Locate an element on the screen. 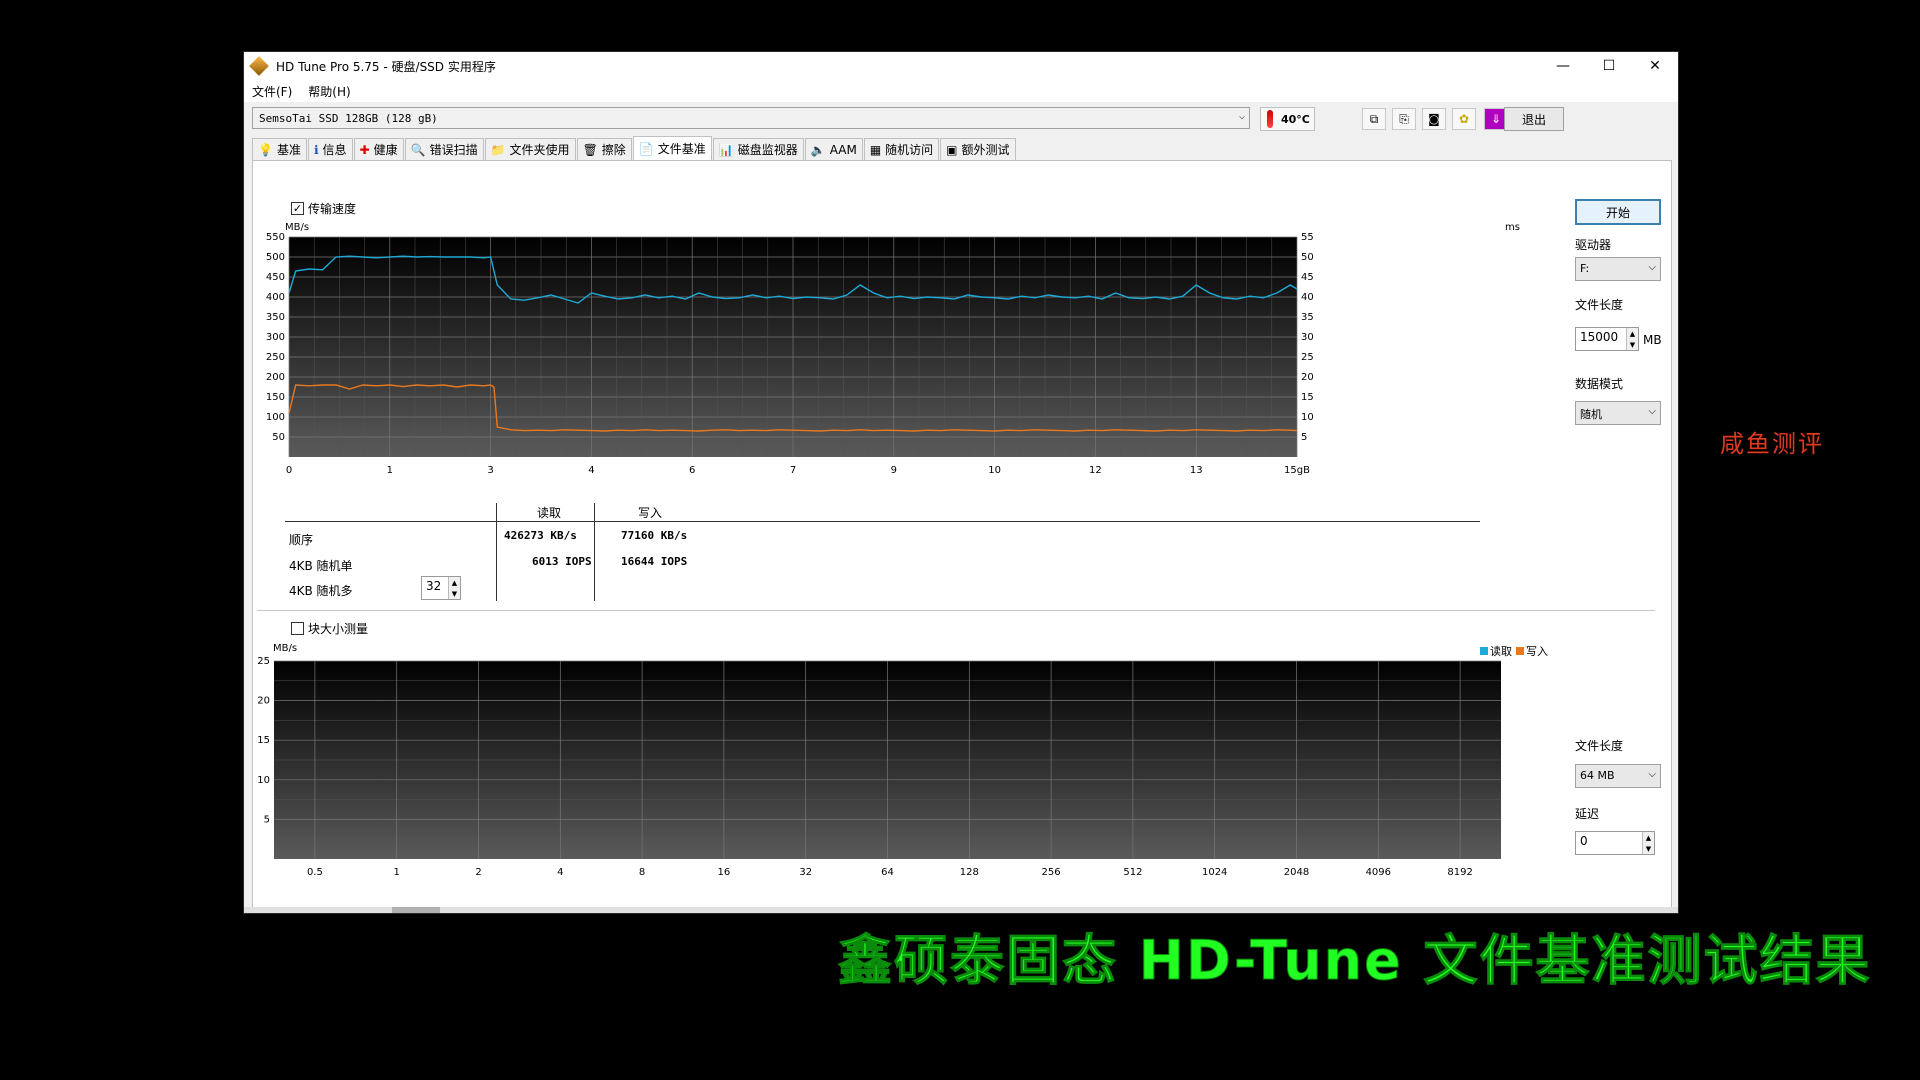  tab-benchmark: 💡 基准 is located at coordinates (279, 149).